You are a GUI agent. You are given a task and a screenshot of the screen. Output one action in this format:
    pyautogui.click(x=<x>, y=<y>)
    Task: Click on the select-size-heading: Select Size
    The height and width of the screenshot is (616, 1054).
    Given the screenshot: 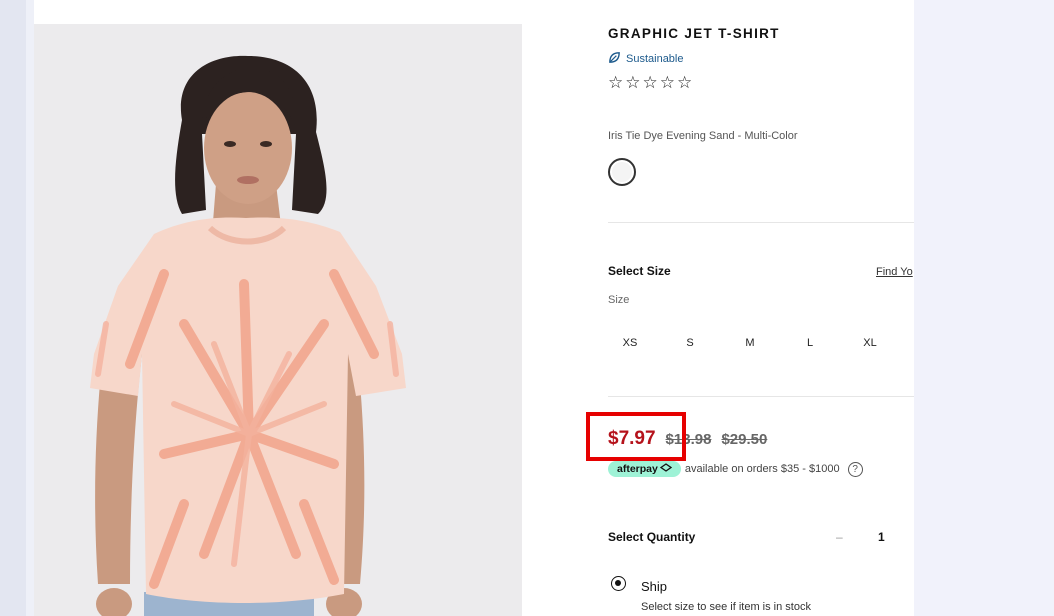 What is the action you would take?
    pyautogui.click(x=639, y=271)
    